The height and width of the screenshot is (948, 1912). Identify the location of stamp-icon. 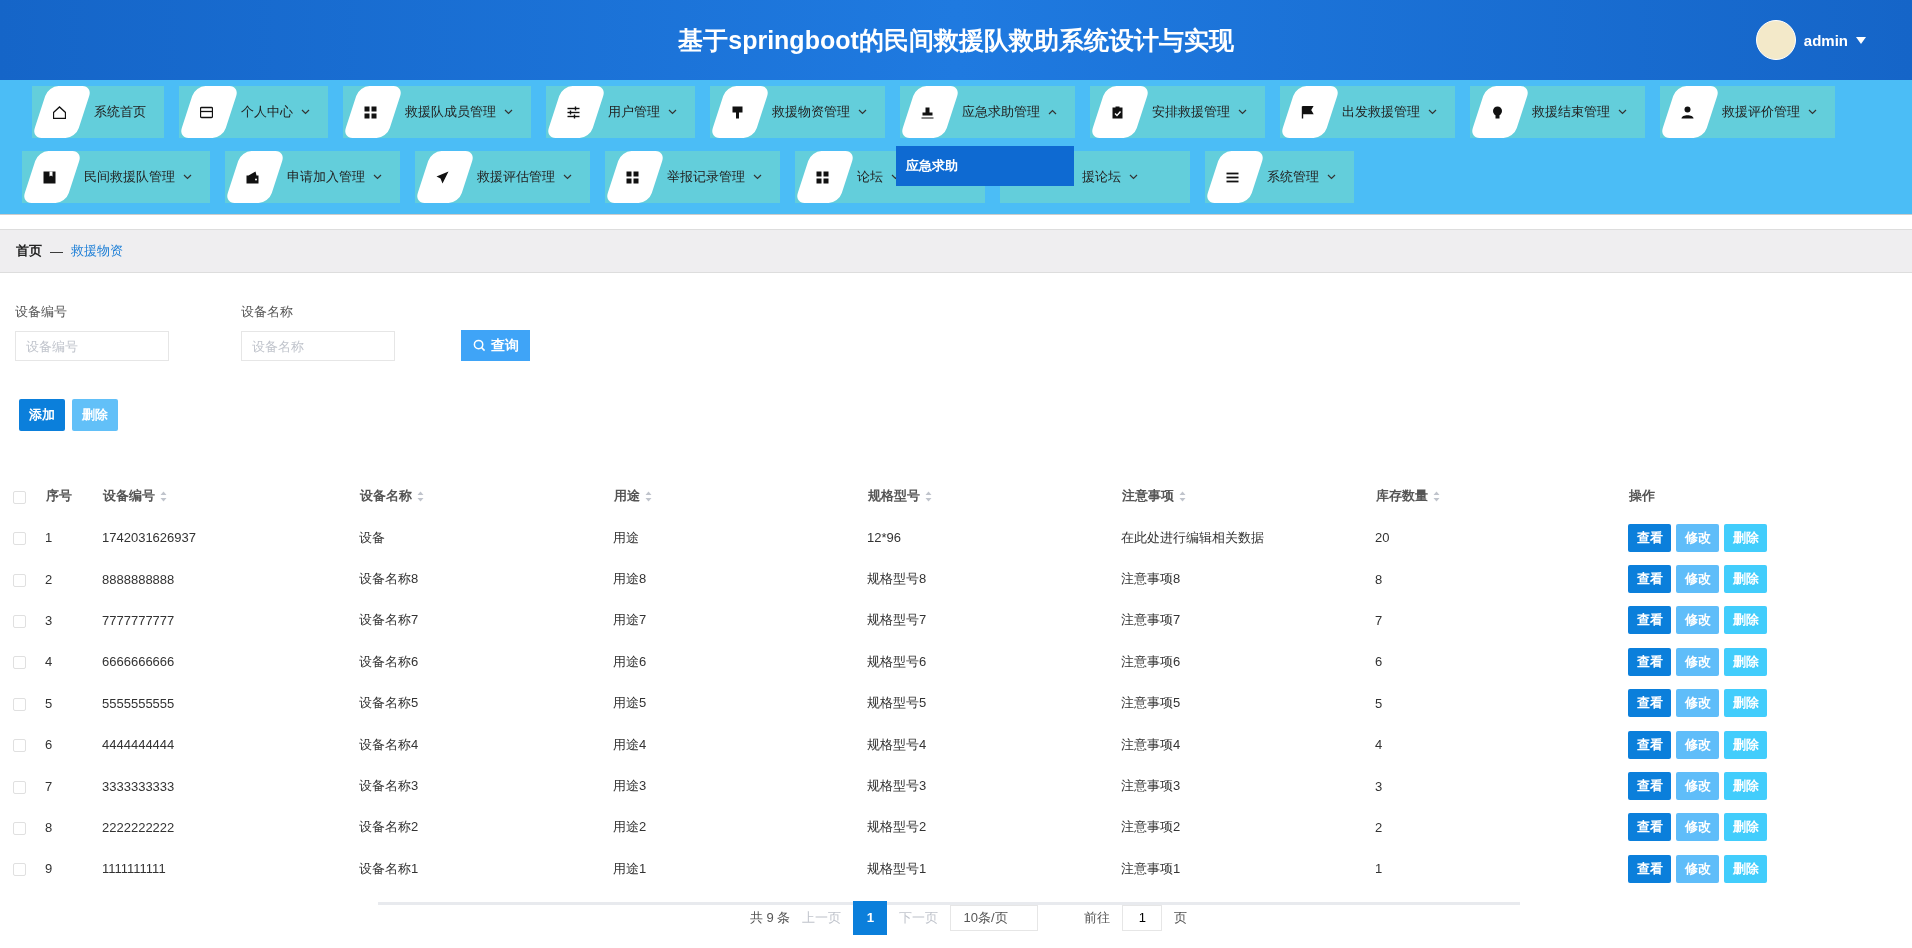
(927, 112).